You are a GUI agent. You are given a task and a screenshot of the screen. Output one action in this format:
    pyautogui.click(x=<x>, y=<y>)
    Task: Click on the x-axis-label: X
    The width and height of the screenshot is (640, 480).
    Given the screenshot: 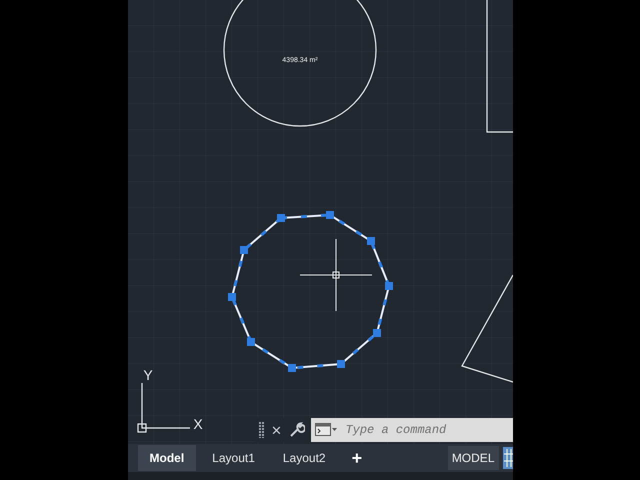 What is the action you would take?
    pyautogui.click(x=197, y=424)
    